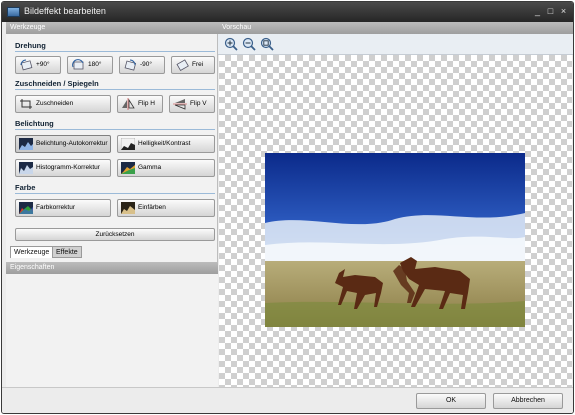  Describe the element at coordinates (68, 167) in the screenshot. I see `button-label: Histogramm-Korrektur` at that location.